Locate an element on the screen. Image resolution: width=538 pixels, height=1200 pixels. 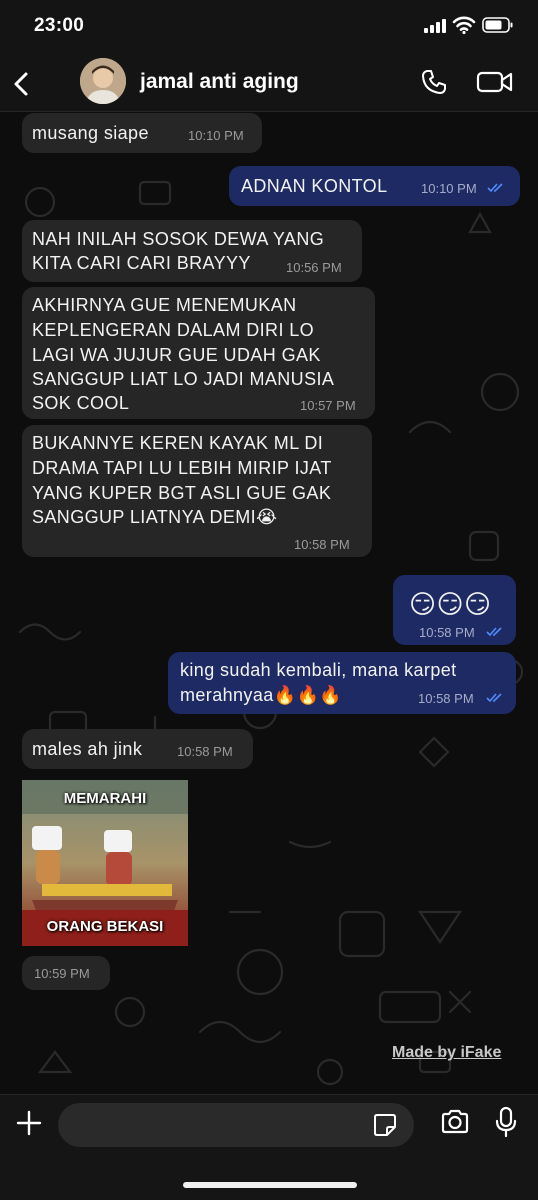
message-line: SANGGUP LIATNYA DEMI😭 is located at coordinates (155, 517).